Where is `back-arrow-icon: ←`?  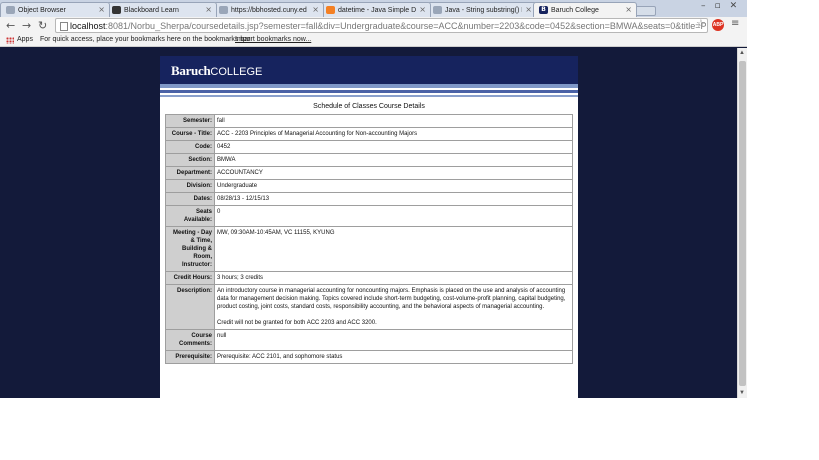
back-arrow-icon: ← is located at coordinates (10, 25).